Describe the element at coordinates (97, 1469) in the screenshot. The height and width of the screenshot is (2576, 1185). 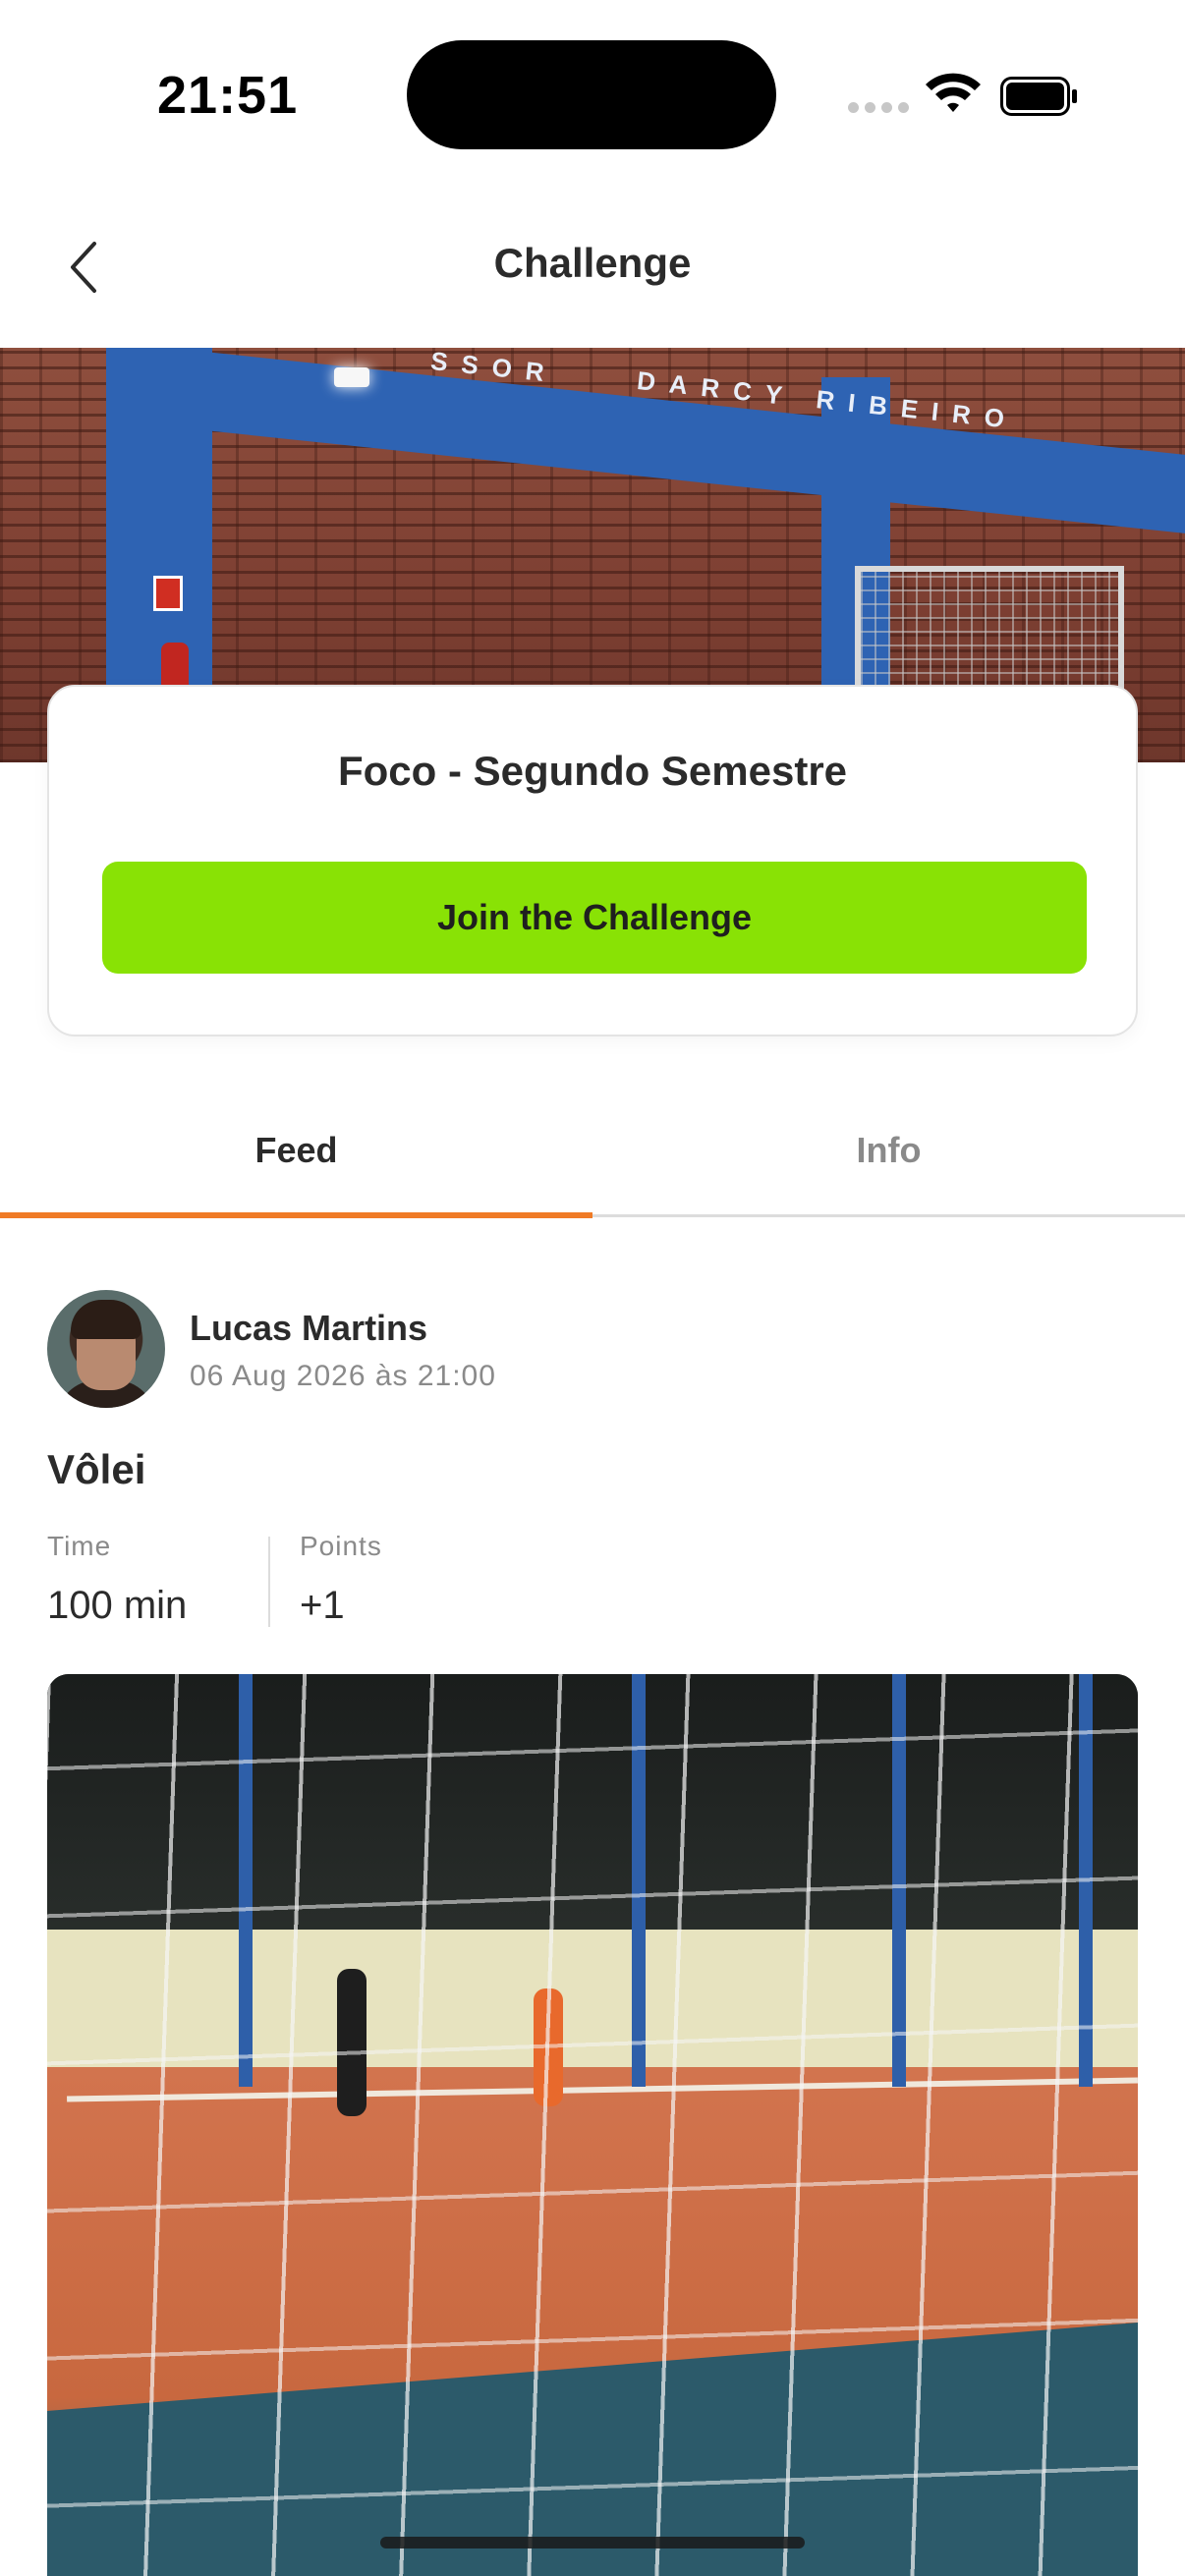
I see `post-activity-title: Vôlei` at that location.